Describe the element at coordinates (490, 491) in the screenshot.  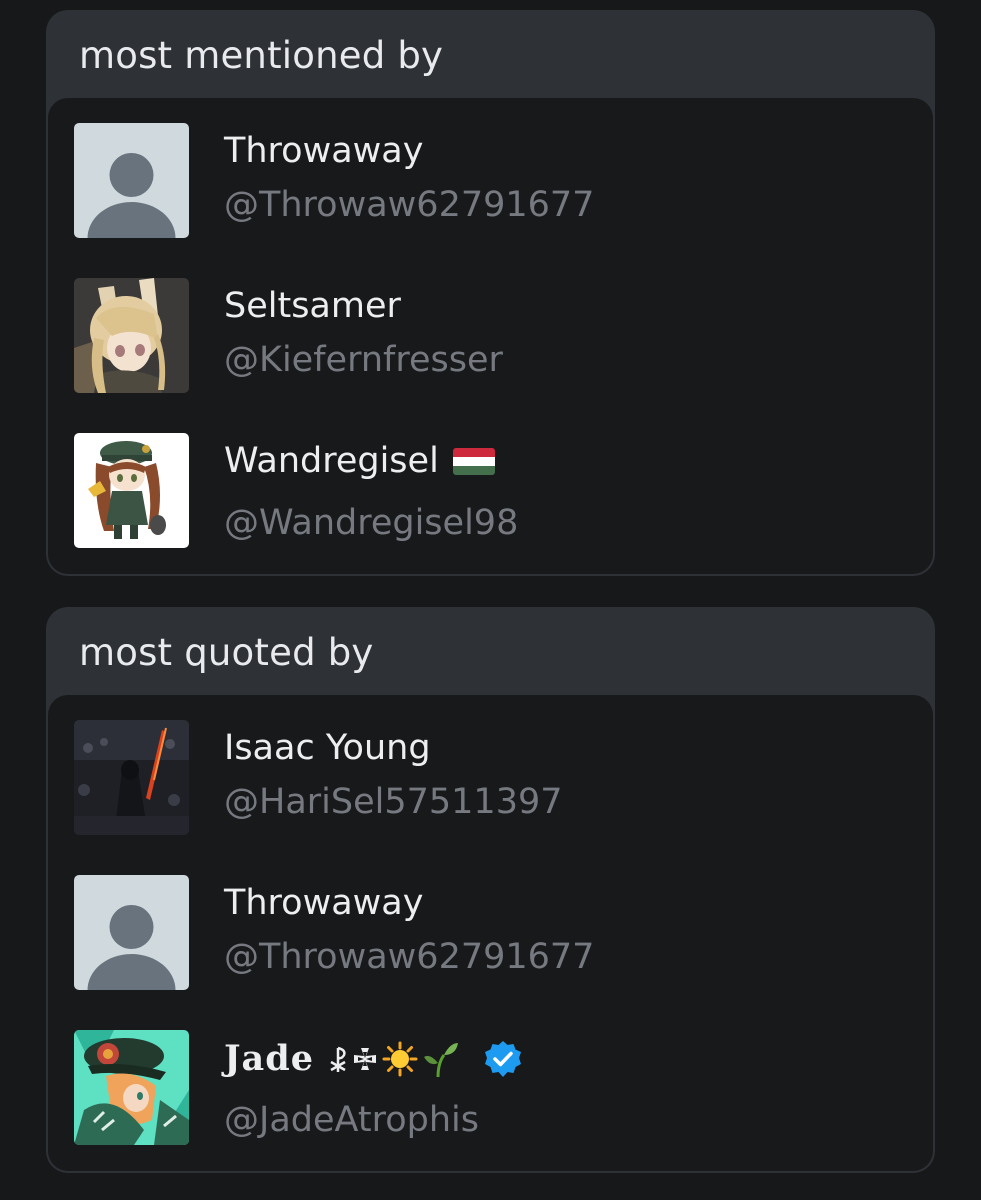
I see `user-row-wandregisel: Wandregisel @Wandregisel98` at that location.